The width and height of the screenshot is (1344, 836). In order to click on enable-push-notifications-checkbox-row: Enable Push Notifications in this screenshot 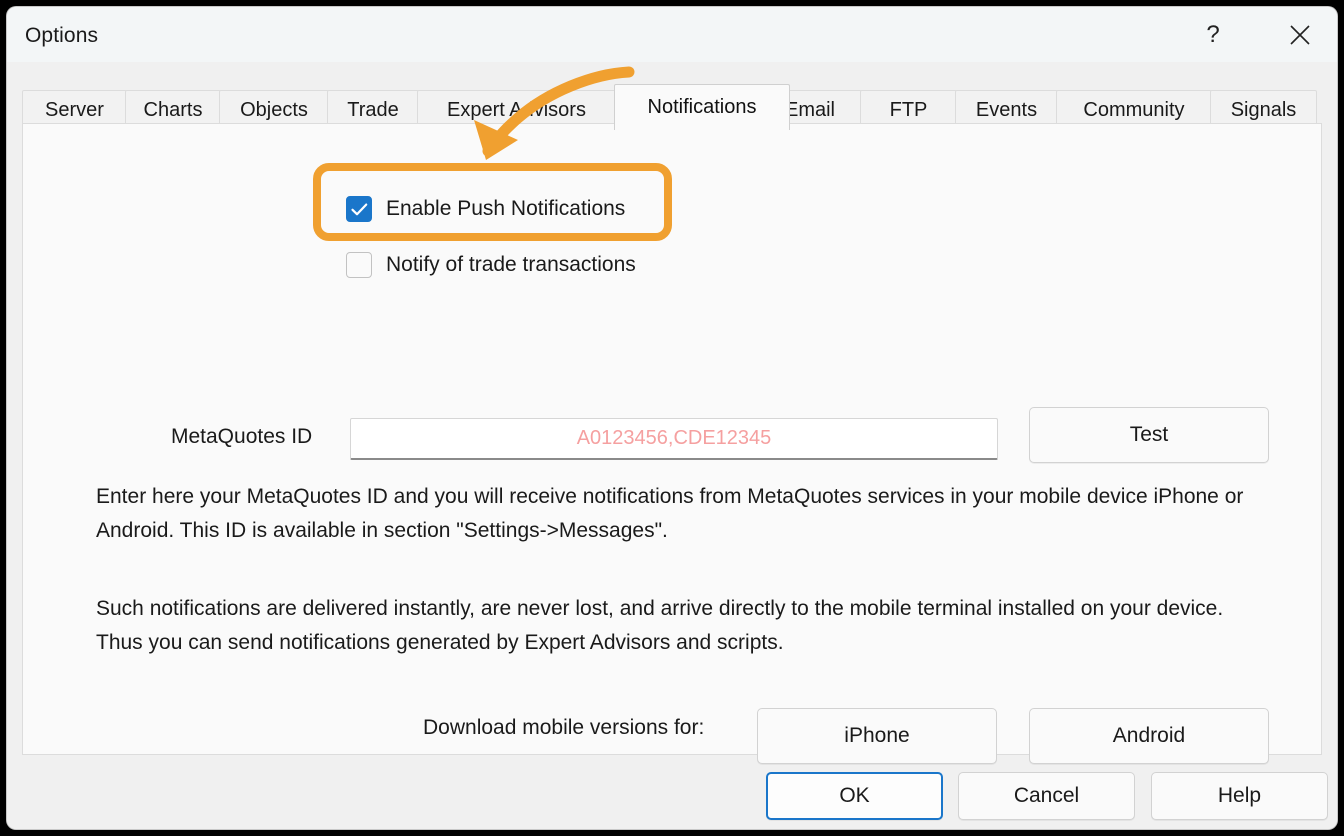, I will do `click(485, 209)`.